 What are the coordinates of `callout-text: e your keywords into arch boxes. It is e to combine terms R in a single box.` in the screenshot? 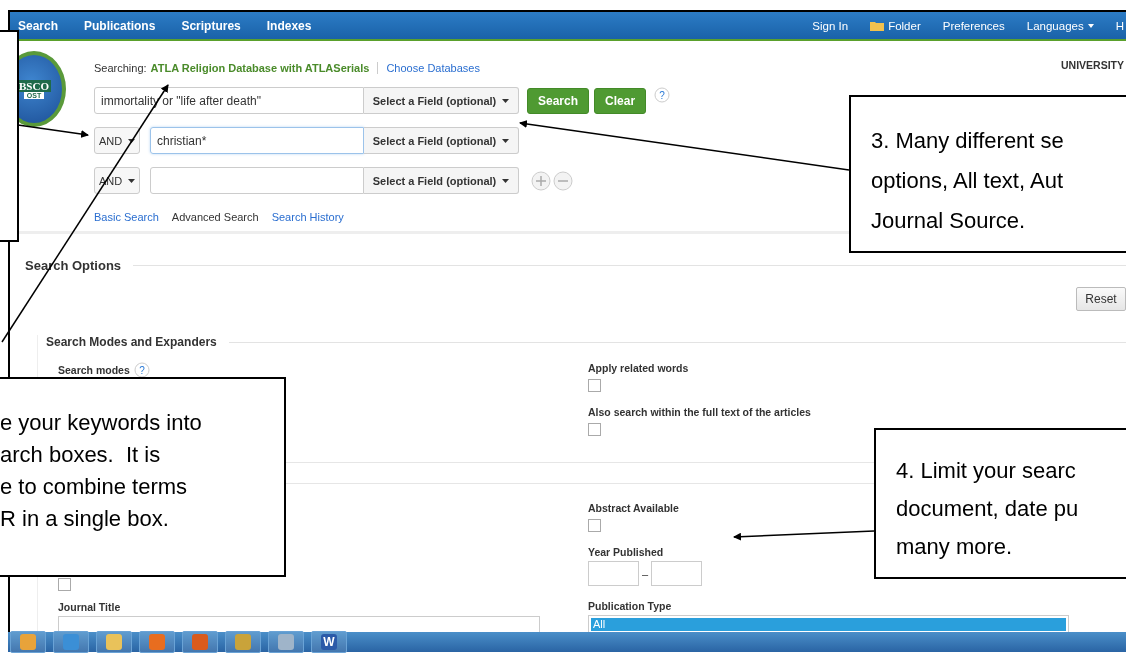 It's located at (101, 471).